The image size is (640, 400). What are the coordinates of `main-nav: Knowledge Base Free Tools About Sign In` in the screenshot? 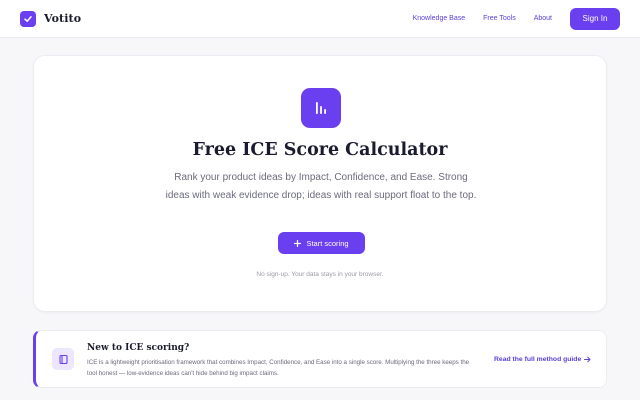 It's located at (507, 18).